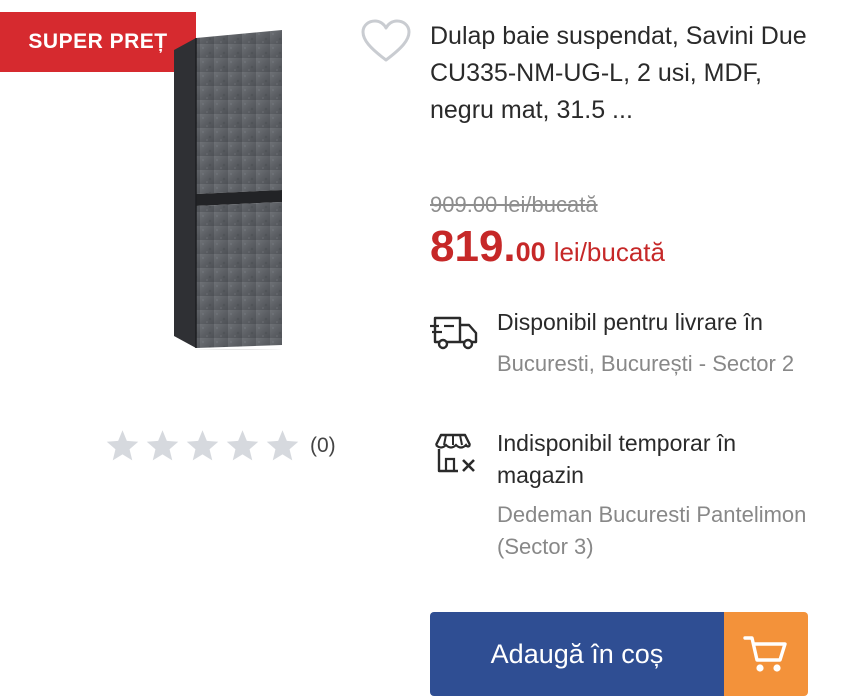 The height and width of the screenshot is (700, 842). I want to click on store-label: Indisponibil temporar în magazin, so click(617, 459).